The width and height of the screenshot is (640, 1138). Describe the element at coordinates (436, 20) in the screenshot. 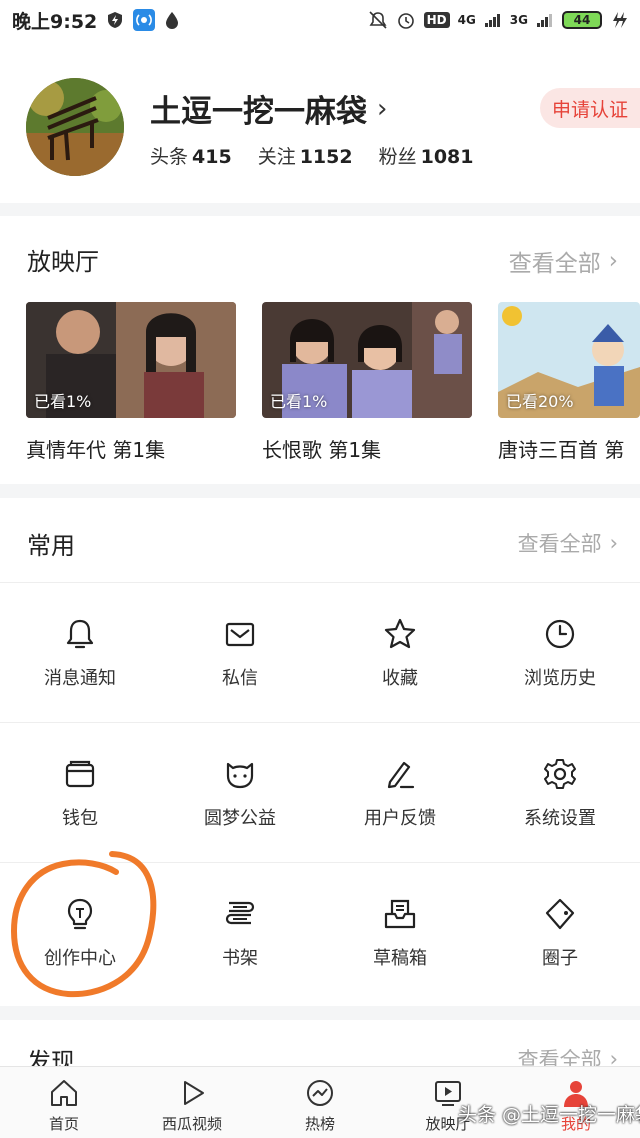

I see `hd-indicator: HD` at that location.